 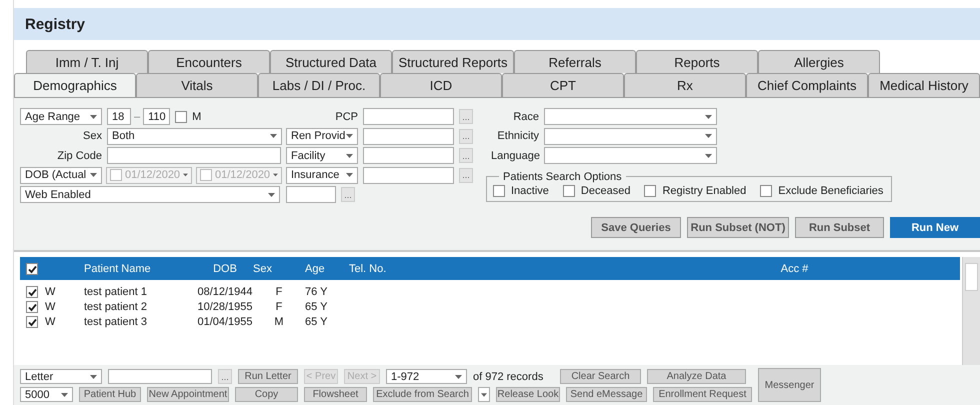 What do you see at coordinates (61, 175) in the screenshot?
I see `dropdown: DOB (Actual` at bounding box center [61, 175].